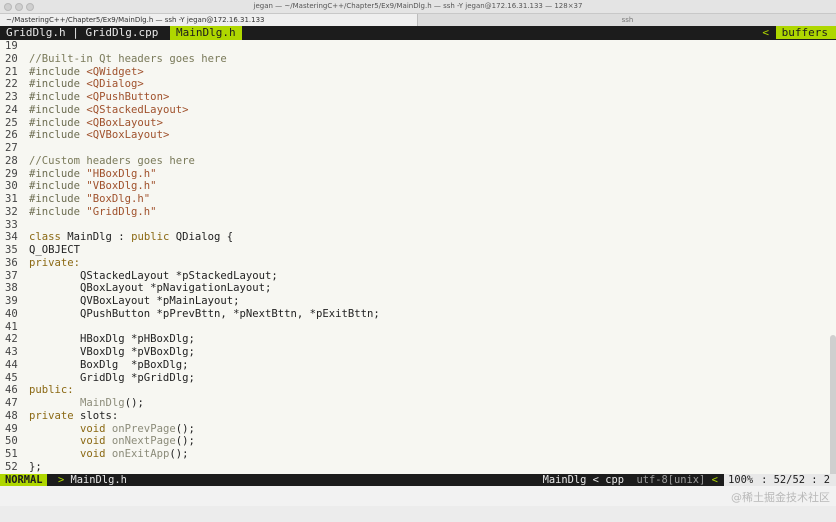  Describe the element at coordinates (583, 480) in the screenshot. I see `status-tag: MainDlg < cpp` at that location.